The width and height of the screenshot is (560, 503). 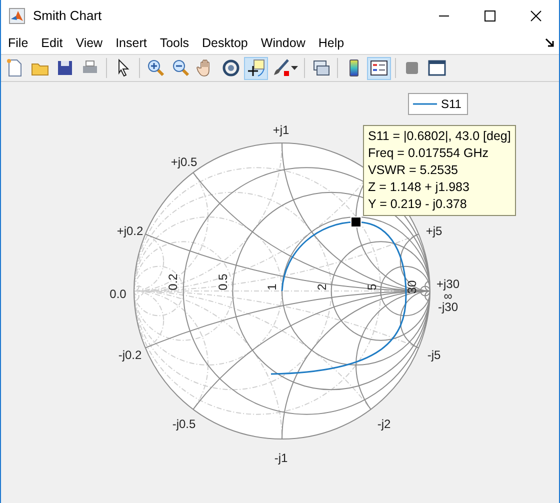 I want to click on linked-windows-icon, so click(x=321, y=68).